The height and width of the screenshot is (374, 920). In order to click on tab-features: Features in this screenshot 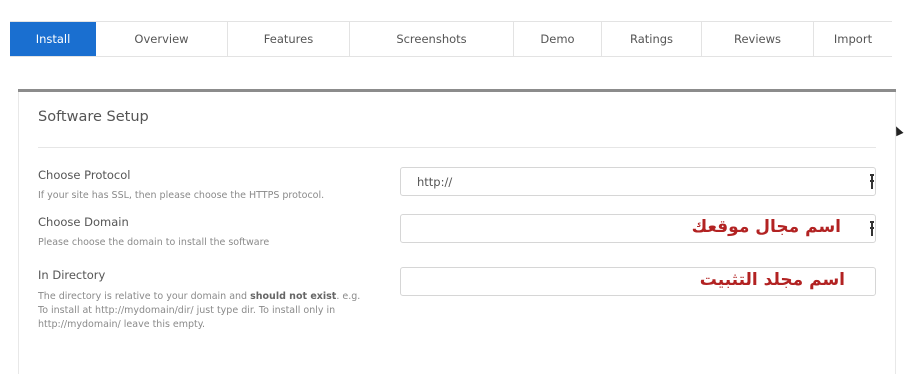, I will do `click(289, 39)`.